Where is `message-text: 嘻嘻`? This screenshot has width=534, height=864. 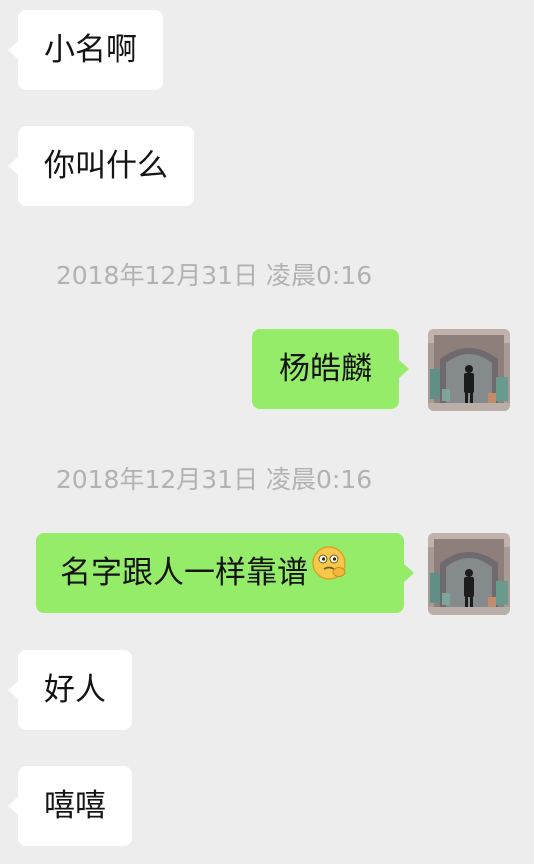 message-text: 嘻嘻 is located at coordinates (75, 806).